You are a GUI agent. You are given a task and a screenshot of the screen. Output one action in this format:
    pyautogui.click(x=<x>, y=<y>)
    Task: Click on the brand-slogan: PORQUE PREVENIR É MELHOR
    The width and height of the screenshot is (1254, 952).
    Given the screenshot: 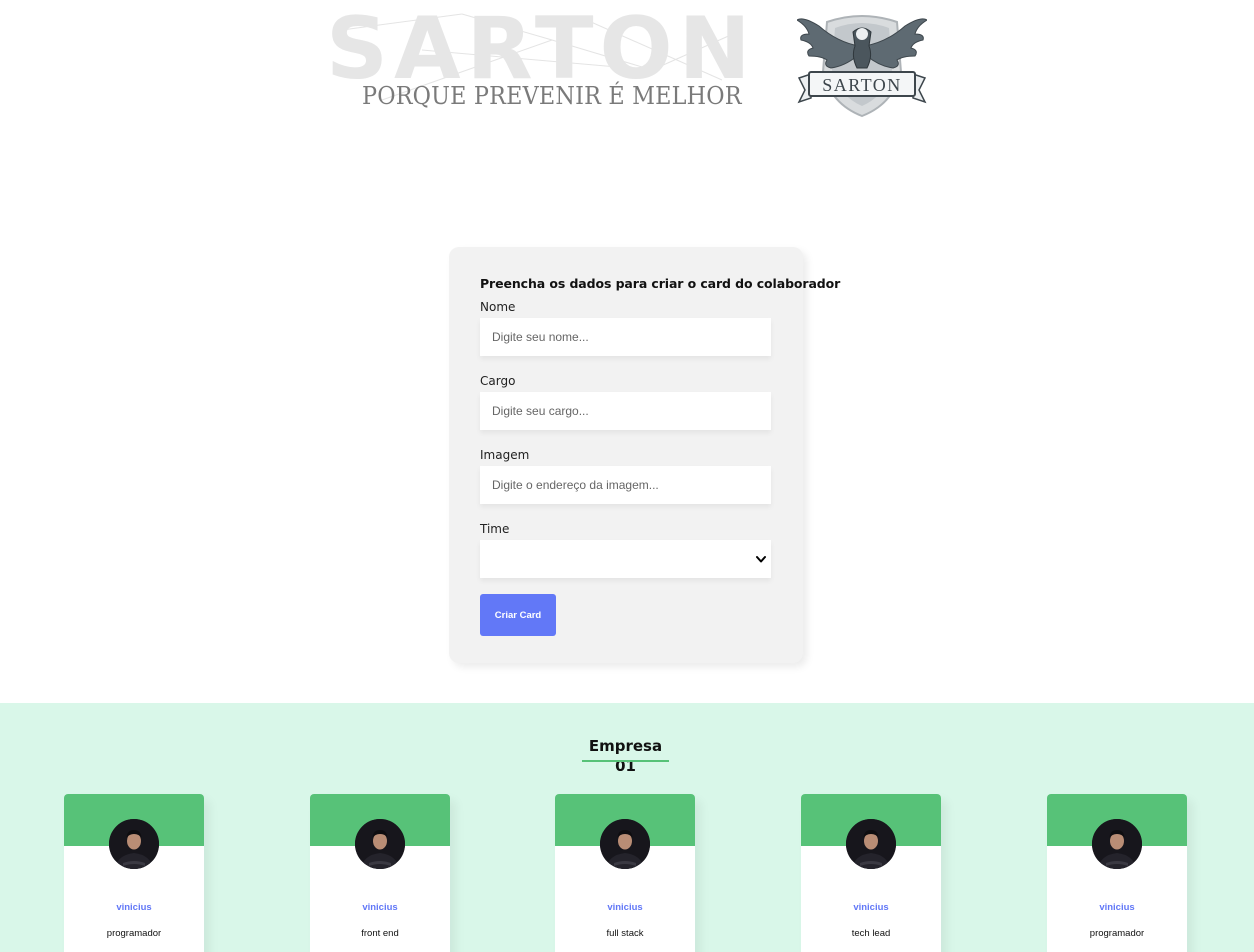 What is the action you would take?
    pyautogui.click(x=552, y=96)
    